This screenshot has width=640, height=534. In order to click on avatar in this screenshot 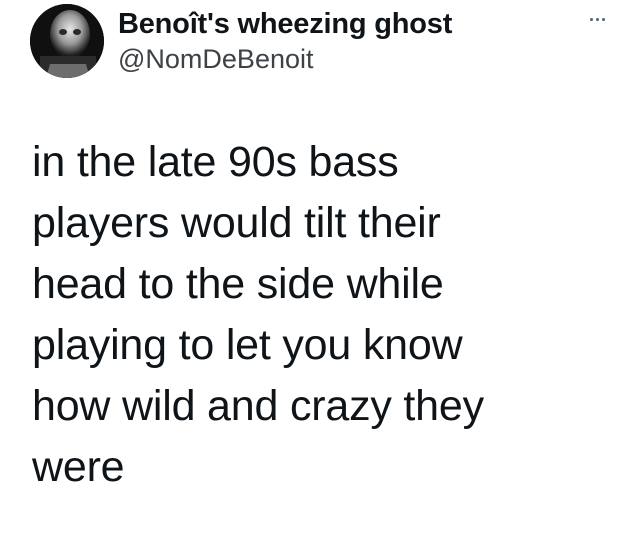, I will do `click(67, 41)`.